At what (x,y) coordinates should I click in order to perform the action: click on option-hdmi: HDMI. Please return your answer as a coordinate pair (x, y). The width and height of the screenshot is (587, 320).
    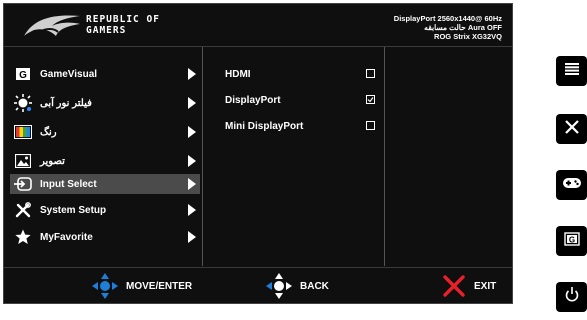
    Looking at the image, I should click on (300, 74).